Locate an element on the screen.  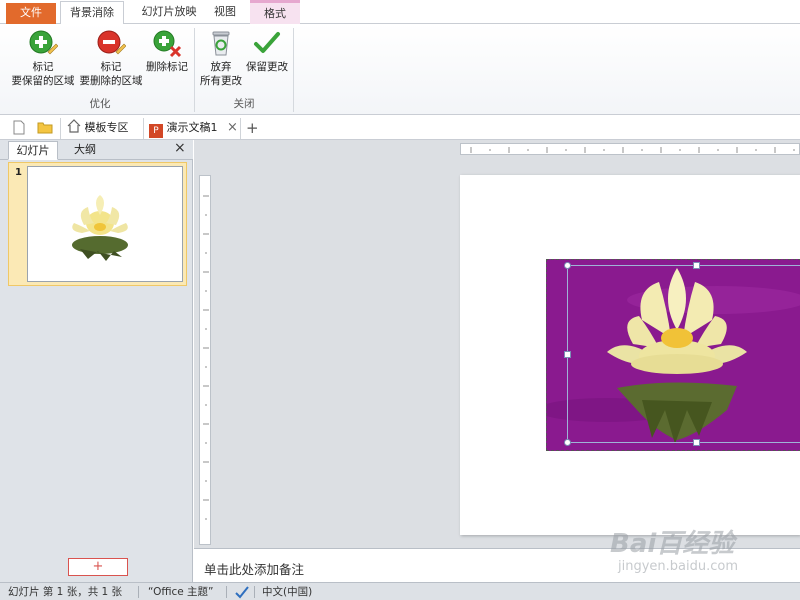
new-tab-button: + is located at coordinates (252, 128).